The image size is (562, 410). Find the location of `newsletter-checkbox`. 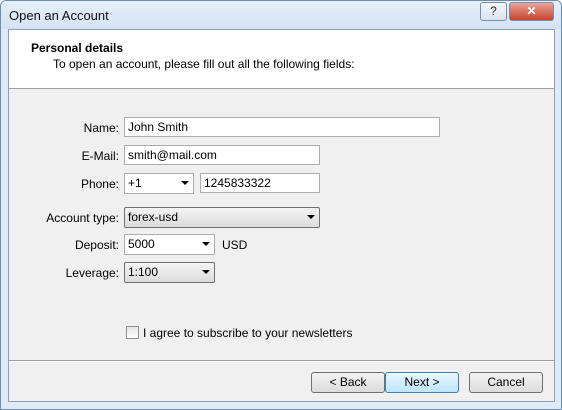

newsletter-checkbox is located at coordinates (132, 332).